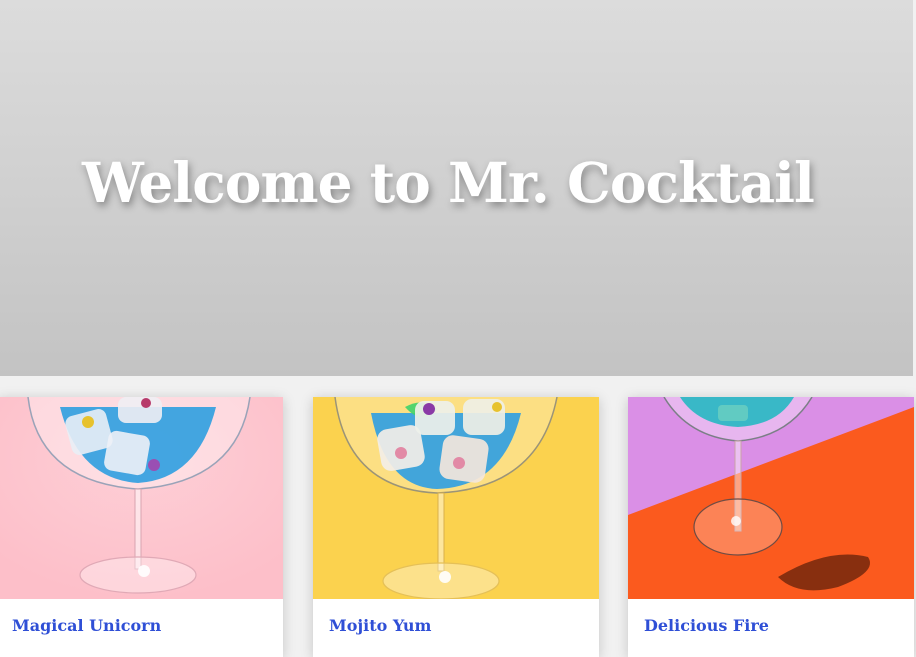  What do you see at coordinates (448, 182) in the screenshot?
I see `hero-title: Welcome to Mr. Cocktail` at bounding box center [448, 182].